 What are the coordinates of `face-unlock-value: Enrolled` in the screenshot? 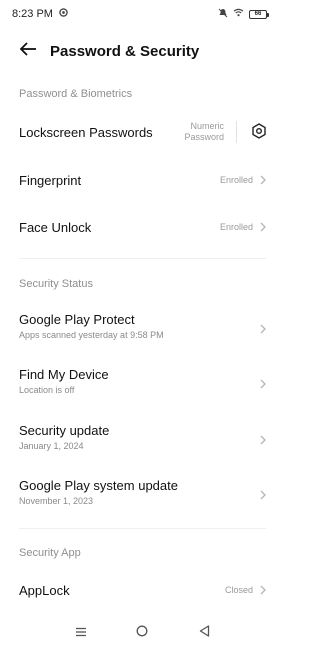 It's located at (236, 227).